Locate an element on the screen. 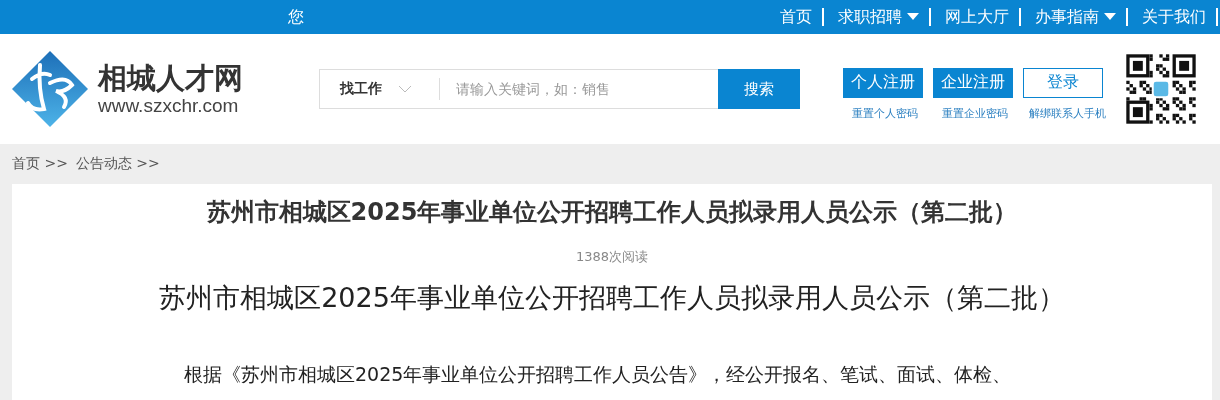 The height and width of the screenshot is (400, 1220). greeting-text: 您 is located at coordinates (296, 17).